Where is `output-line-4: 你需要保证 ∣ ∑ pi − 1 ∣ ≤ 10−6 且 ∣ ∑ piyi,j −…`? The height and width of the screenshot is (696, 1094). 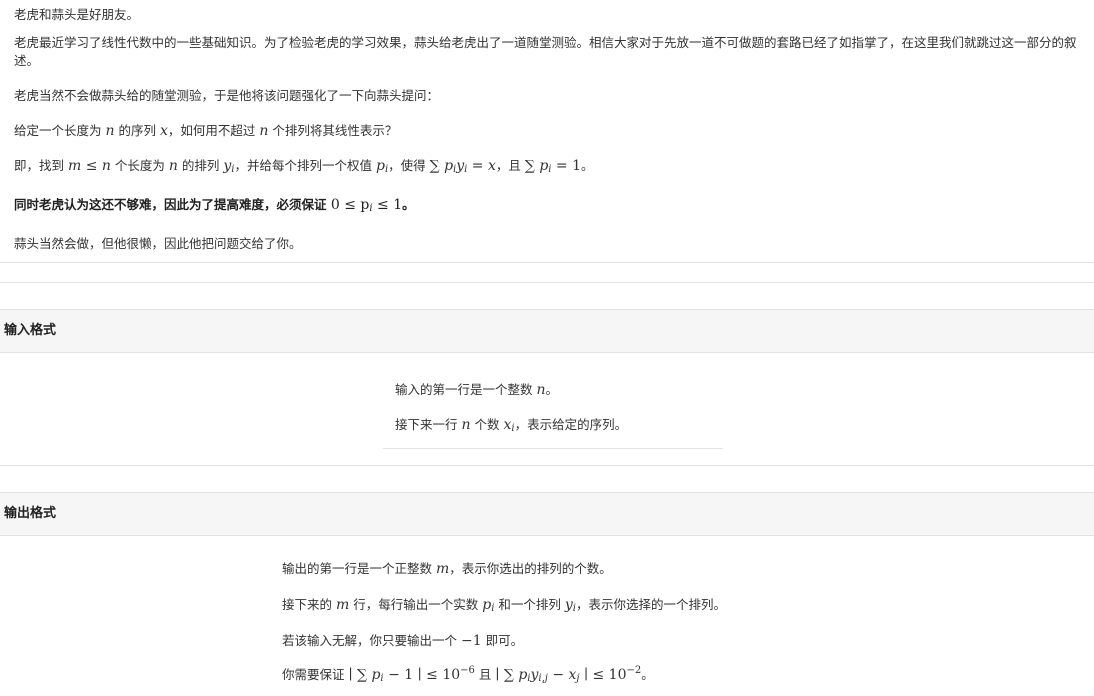
output-line-4: 你需要保证 ∣ ∑ pi − 1 ∣ ≤ 10−6 且 ∣ ∑ piyi,j −… is located at coordinates (468, 674).